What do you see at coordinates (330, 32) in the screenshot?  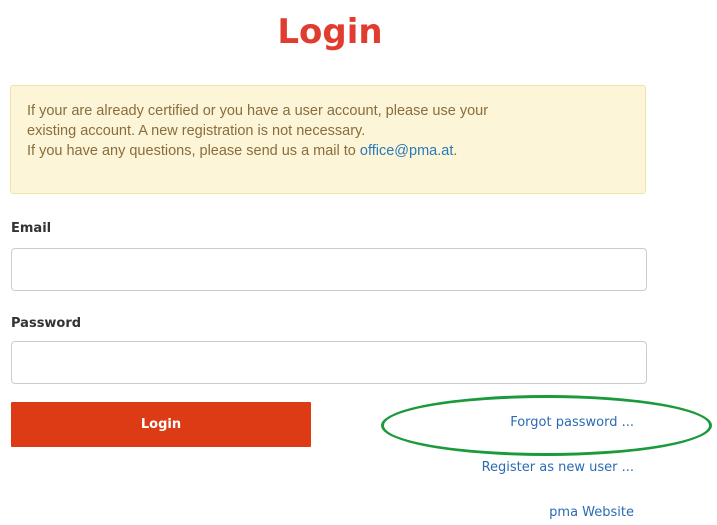 I see `page-title: Login` at bounding box center [330, 32].